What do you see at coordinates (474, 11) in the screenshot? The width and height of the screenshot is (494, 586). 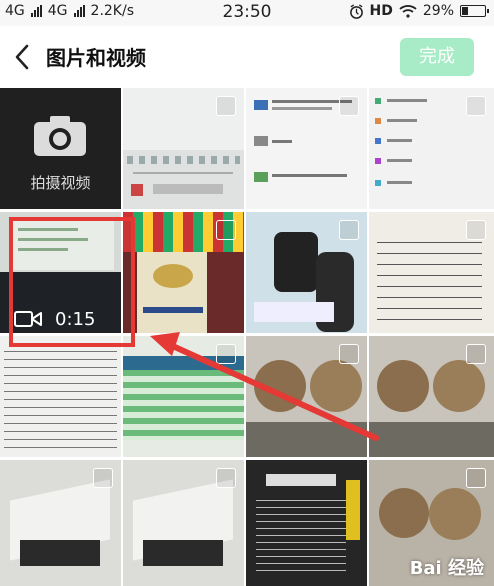 I see `battery-icon` at bounding box center [474, 11].